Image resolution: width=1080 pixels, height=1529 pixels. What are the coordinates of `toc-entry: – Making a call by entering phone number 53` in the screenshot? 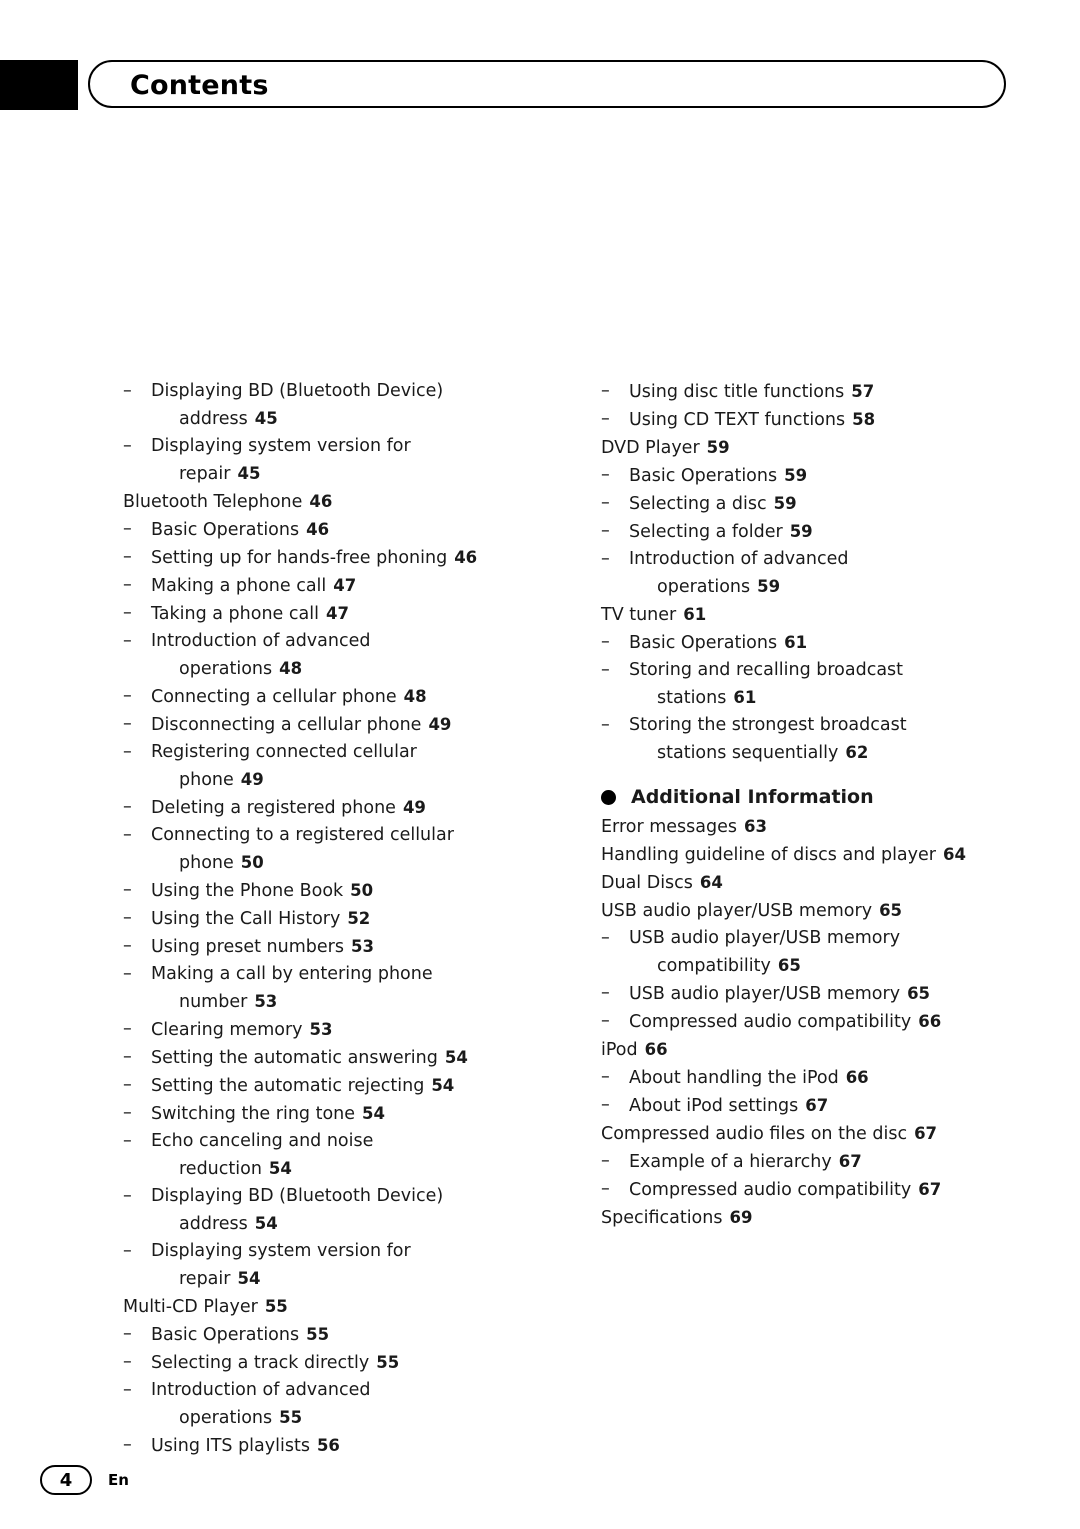 It's located at (338, 988).